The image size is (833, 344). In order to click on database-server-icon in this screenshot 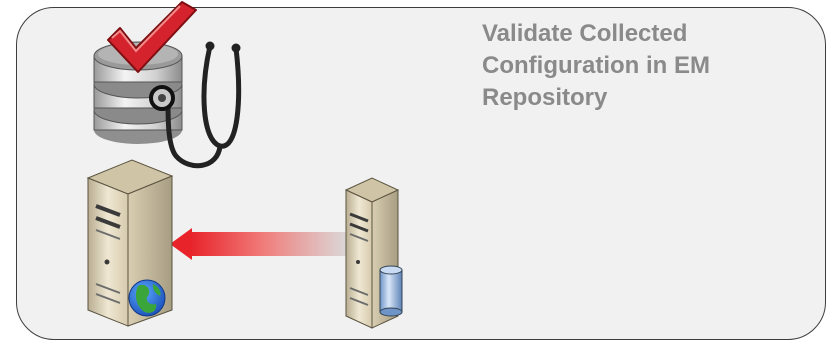, I will do `click(373, 253)`.